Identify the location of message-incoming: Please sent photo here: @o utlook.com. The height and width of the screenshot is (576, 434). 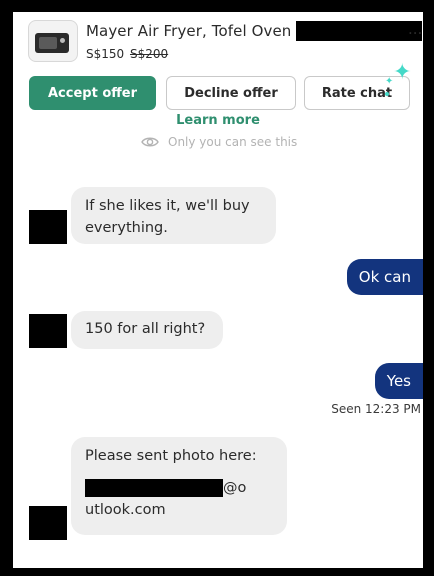
(179, 486).